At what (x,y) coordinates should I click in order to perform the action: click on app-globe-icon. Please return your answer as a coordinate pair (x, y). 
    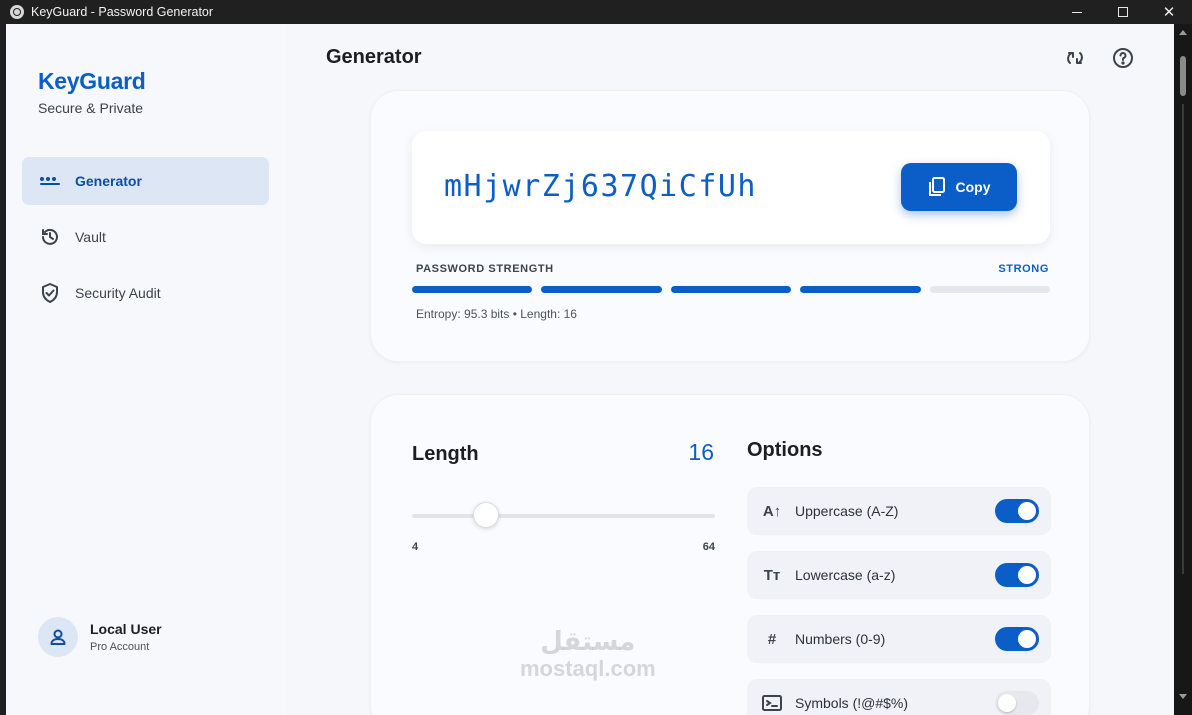
    Looking at the image, I should click on (17, 12).